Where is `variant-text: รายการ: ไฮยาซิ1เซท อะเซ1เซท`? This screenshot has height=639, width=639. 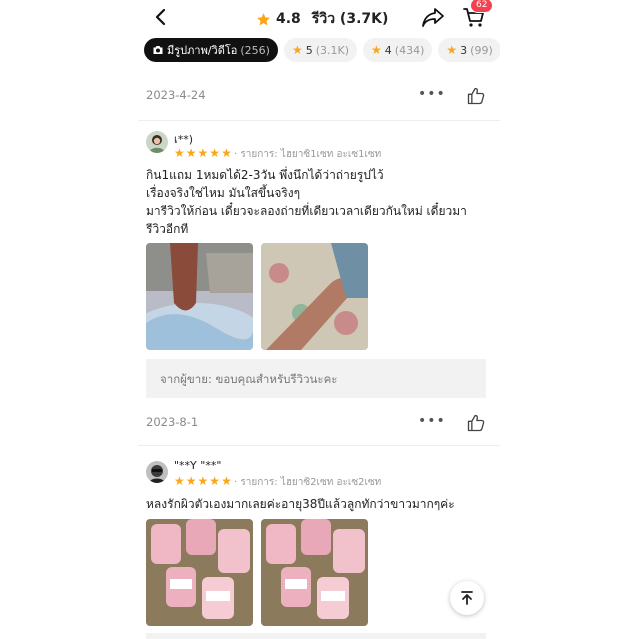
variant-text: รายการ: ไฮยาซิ1เซท อะเซ1เซท is located at coordinates (311, 154).